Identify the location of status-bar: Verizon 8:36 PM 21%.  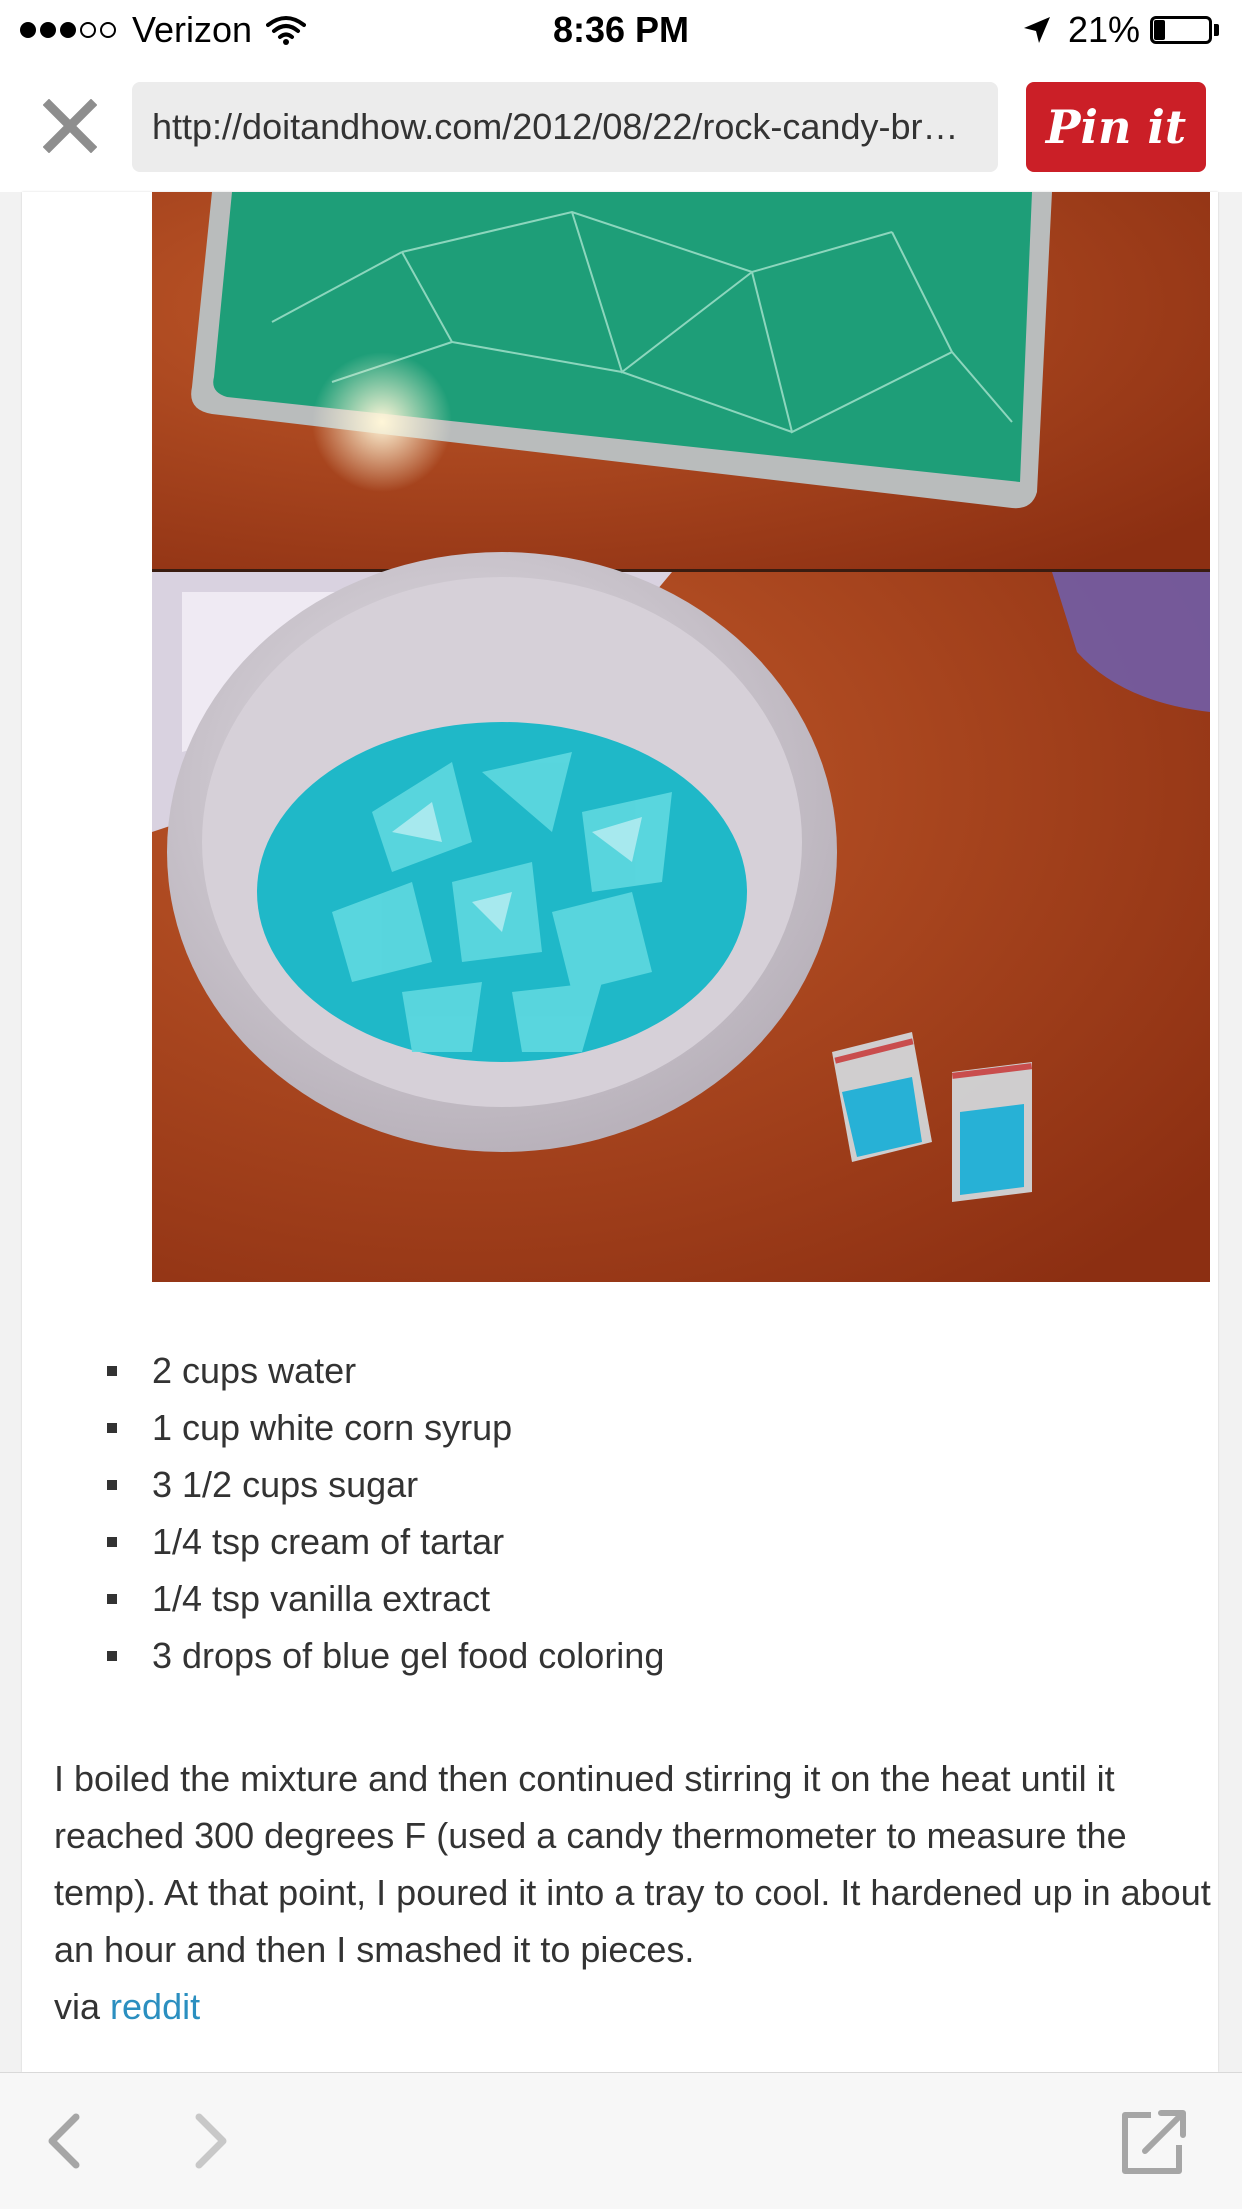
(621, 30).